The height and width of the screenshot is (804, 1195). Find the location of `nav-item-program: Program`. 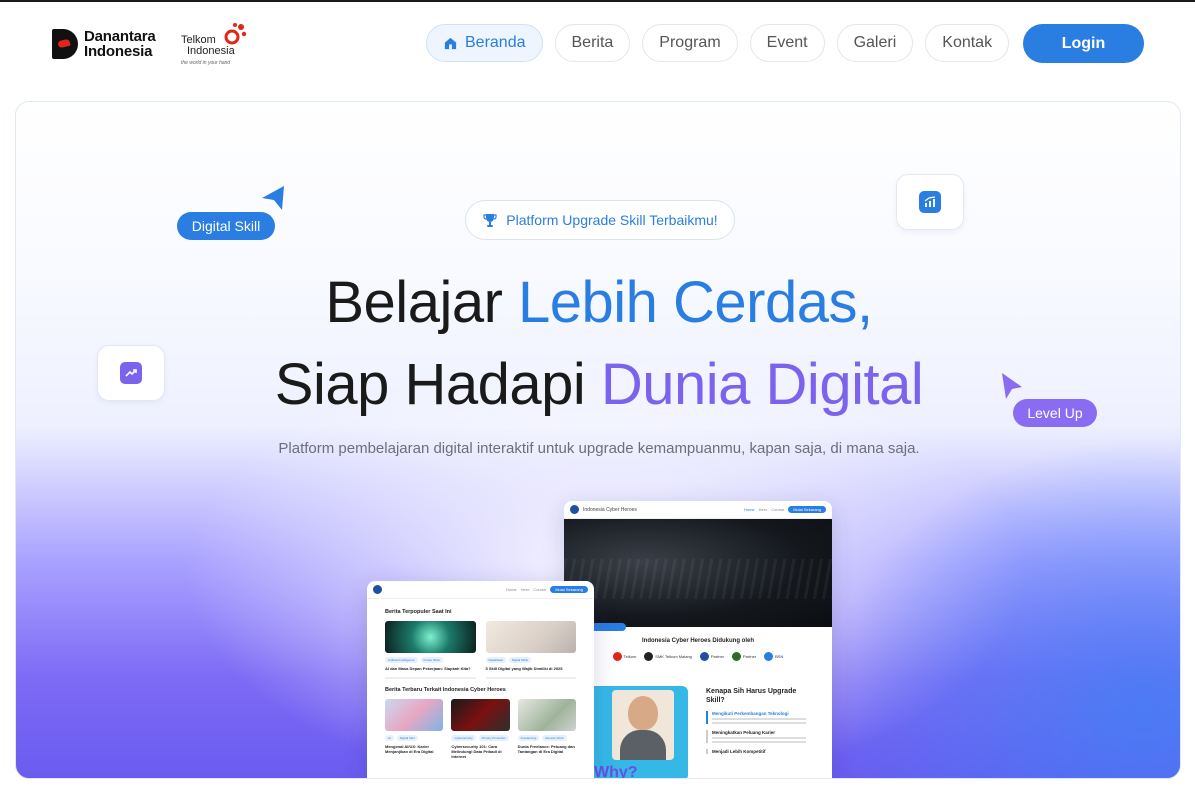

nav-item-program: Program is located at coordinates (690, 43).